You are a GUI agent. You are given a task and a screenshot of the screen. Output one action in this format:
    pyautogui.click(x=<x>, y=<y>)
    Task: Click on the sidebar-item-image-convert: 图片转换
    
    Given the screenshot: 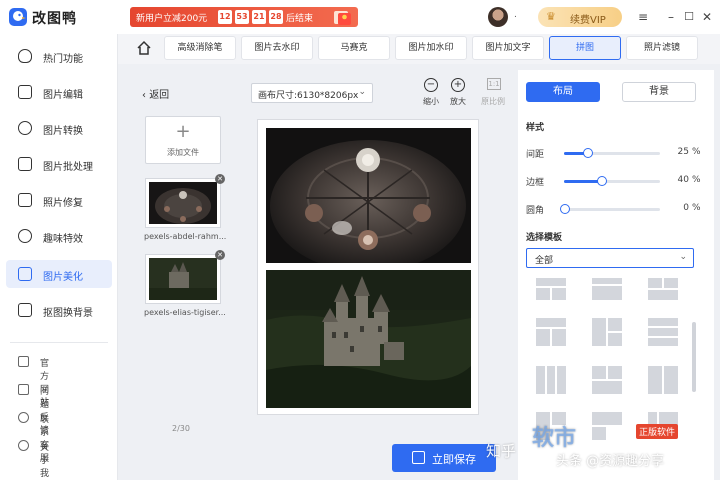 What is the action you would take?
    pyautogui.click(x=59, y=128)
    